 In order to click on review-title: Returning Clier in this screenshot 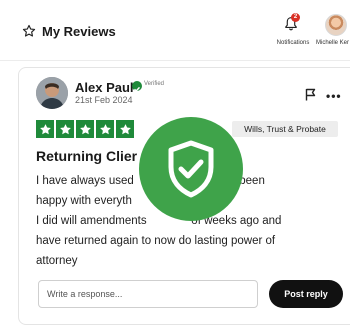, I will do `click(87, 156)`.